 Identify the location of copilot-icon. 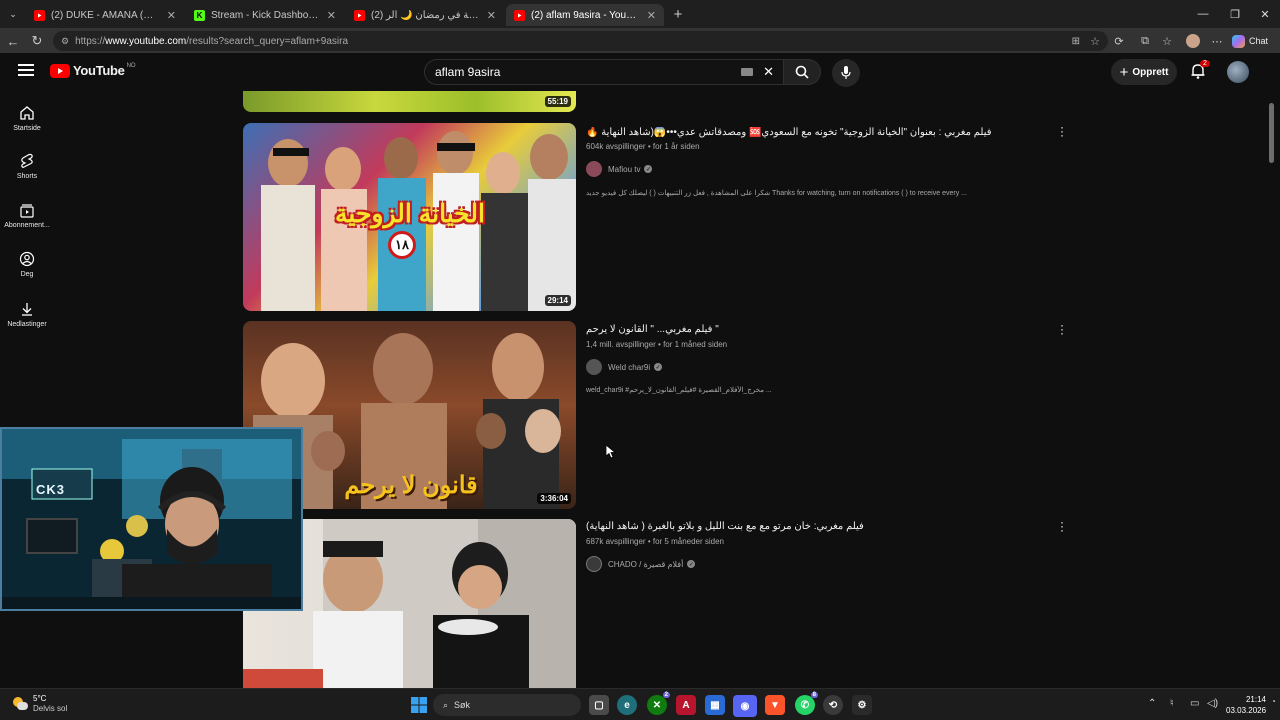
(1238, 41).